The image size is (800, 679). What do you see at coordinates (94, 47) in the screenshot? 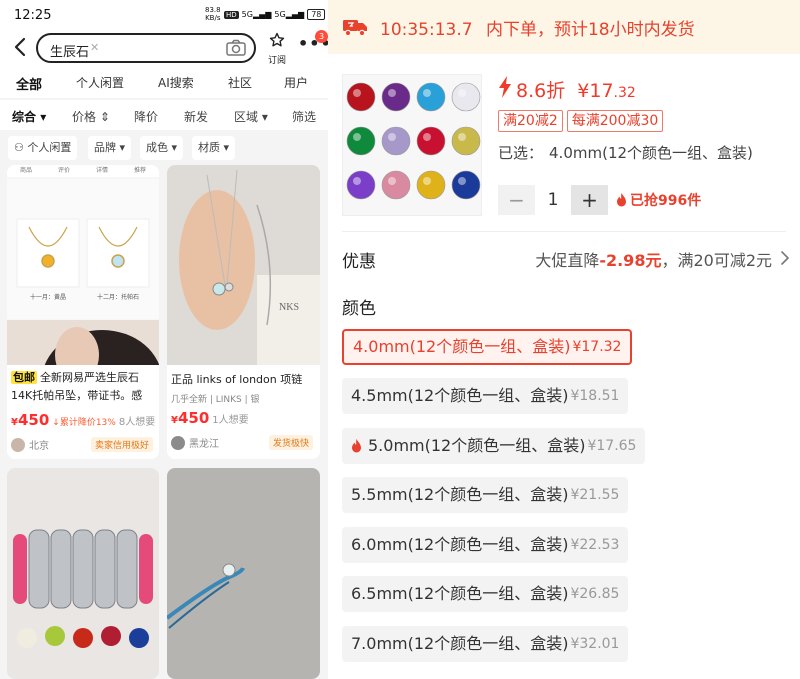
I see `clear-icon: ✕` at bounding box center [94, 47].